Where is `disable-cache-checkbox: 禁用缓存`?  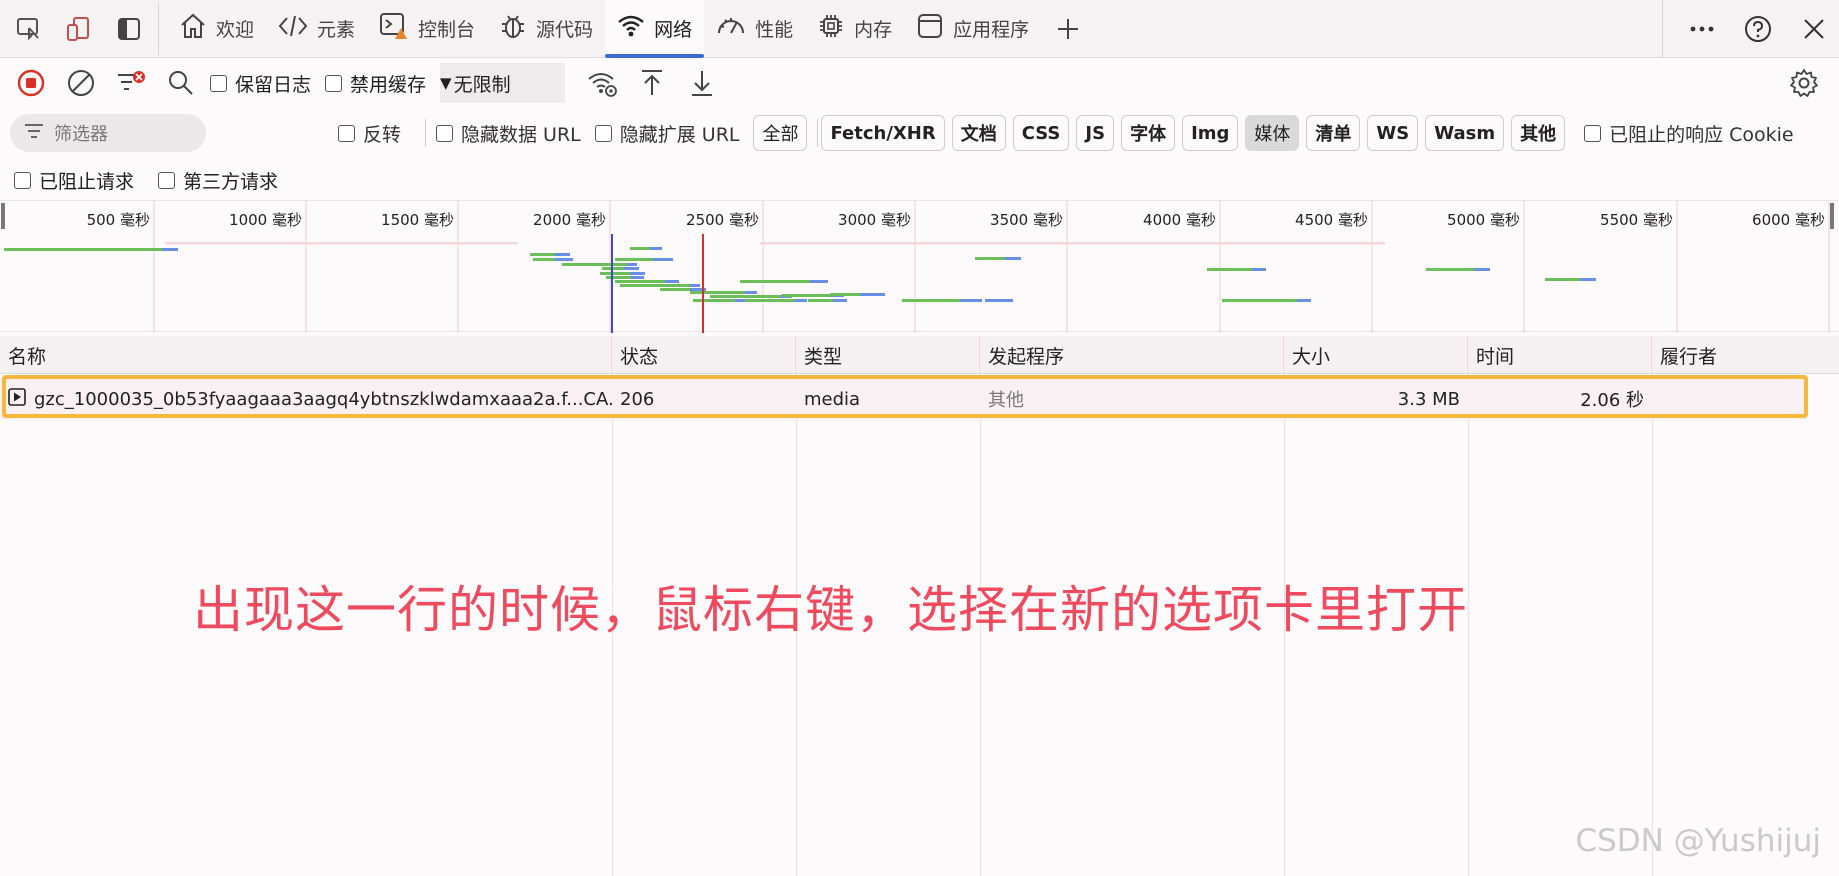
disable-cache-checkbox: 禁用缓存 is located at coordinates (375, 83).